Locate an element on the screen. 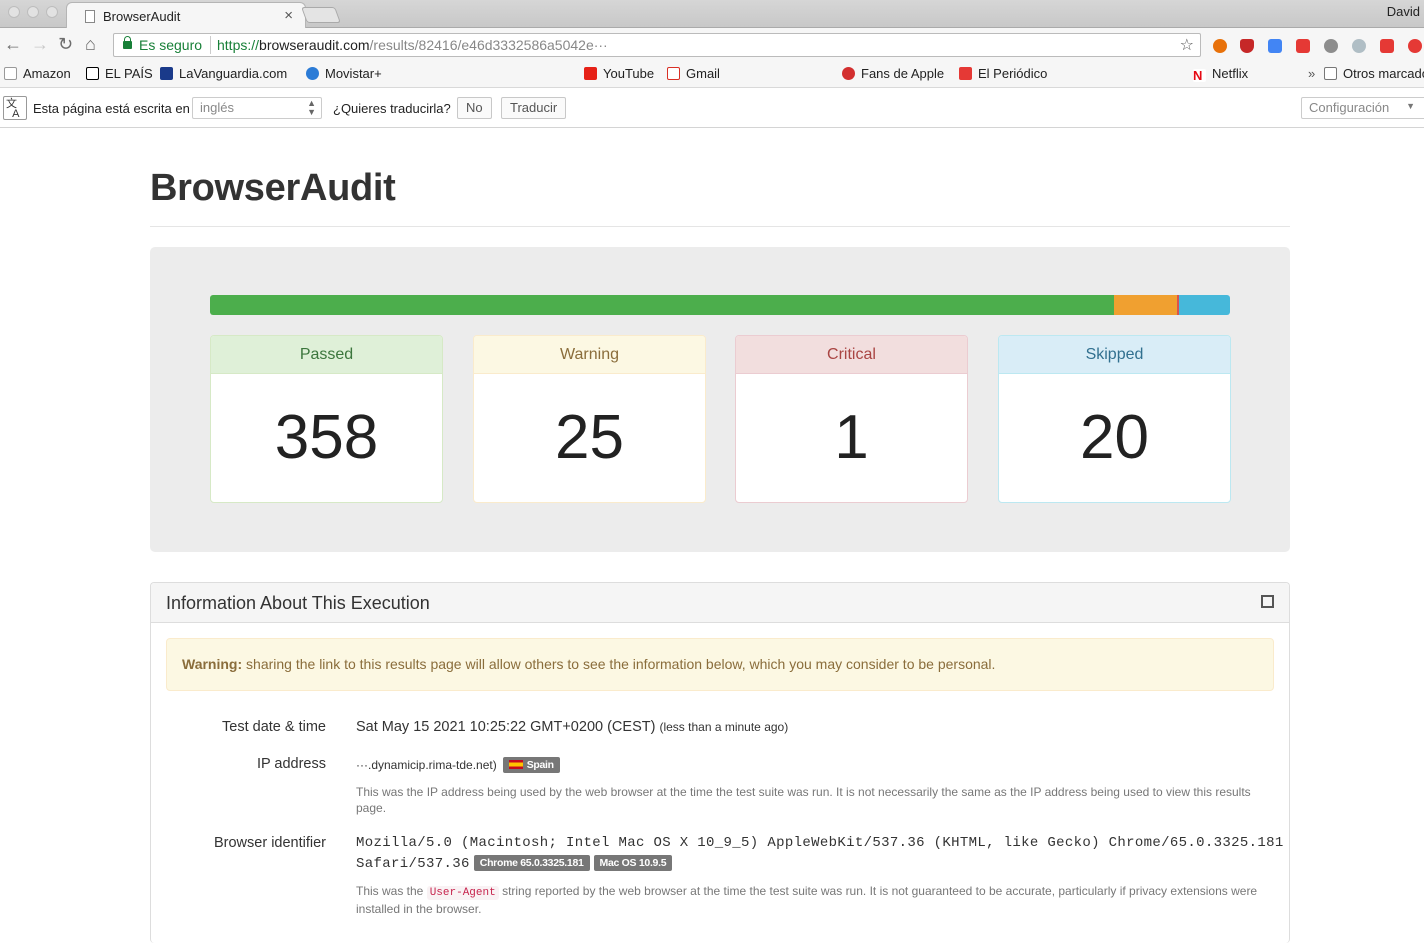  browser-tab-active: BrowserAudit × is located at coordinates (186, 15).